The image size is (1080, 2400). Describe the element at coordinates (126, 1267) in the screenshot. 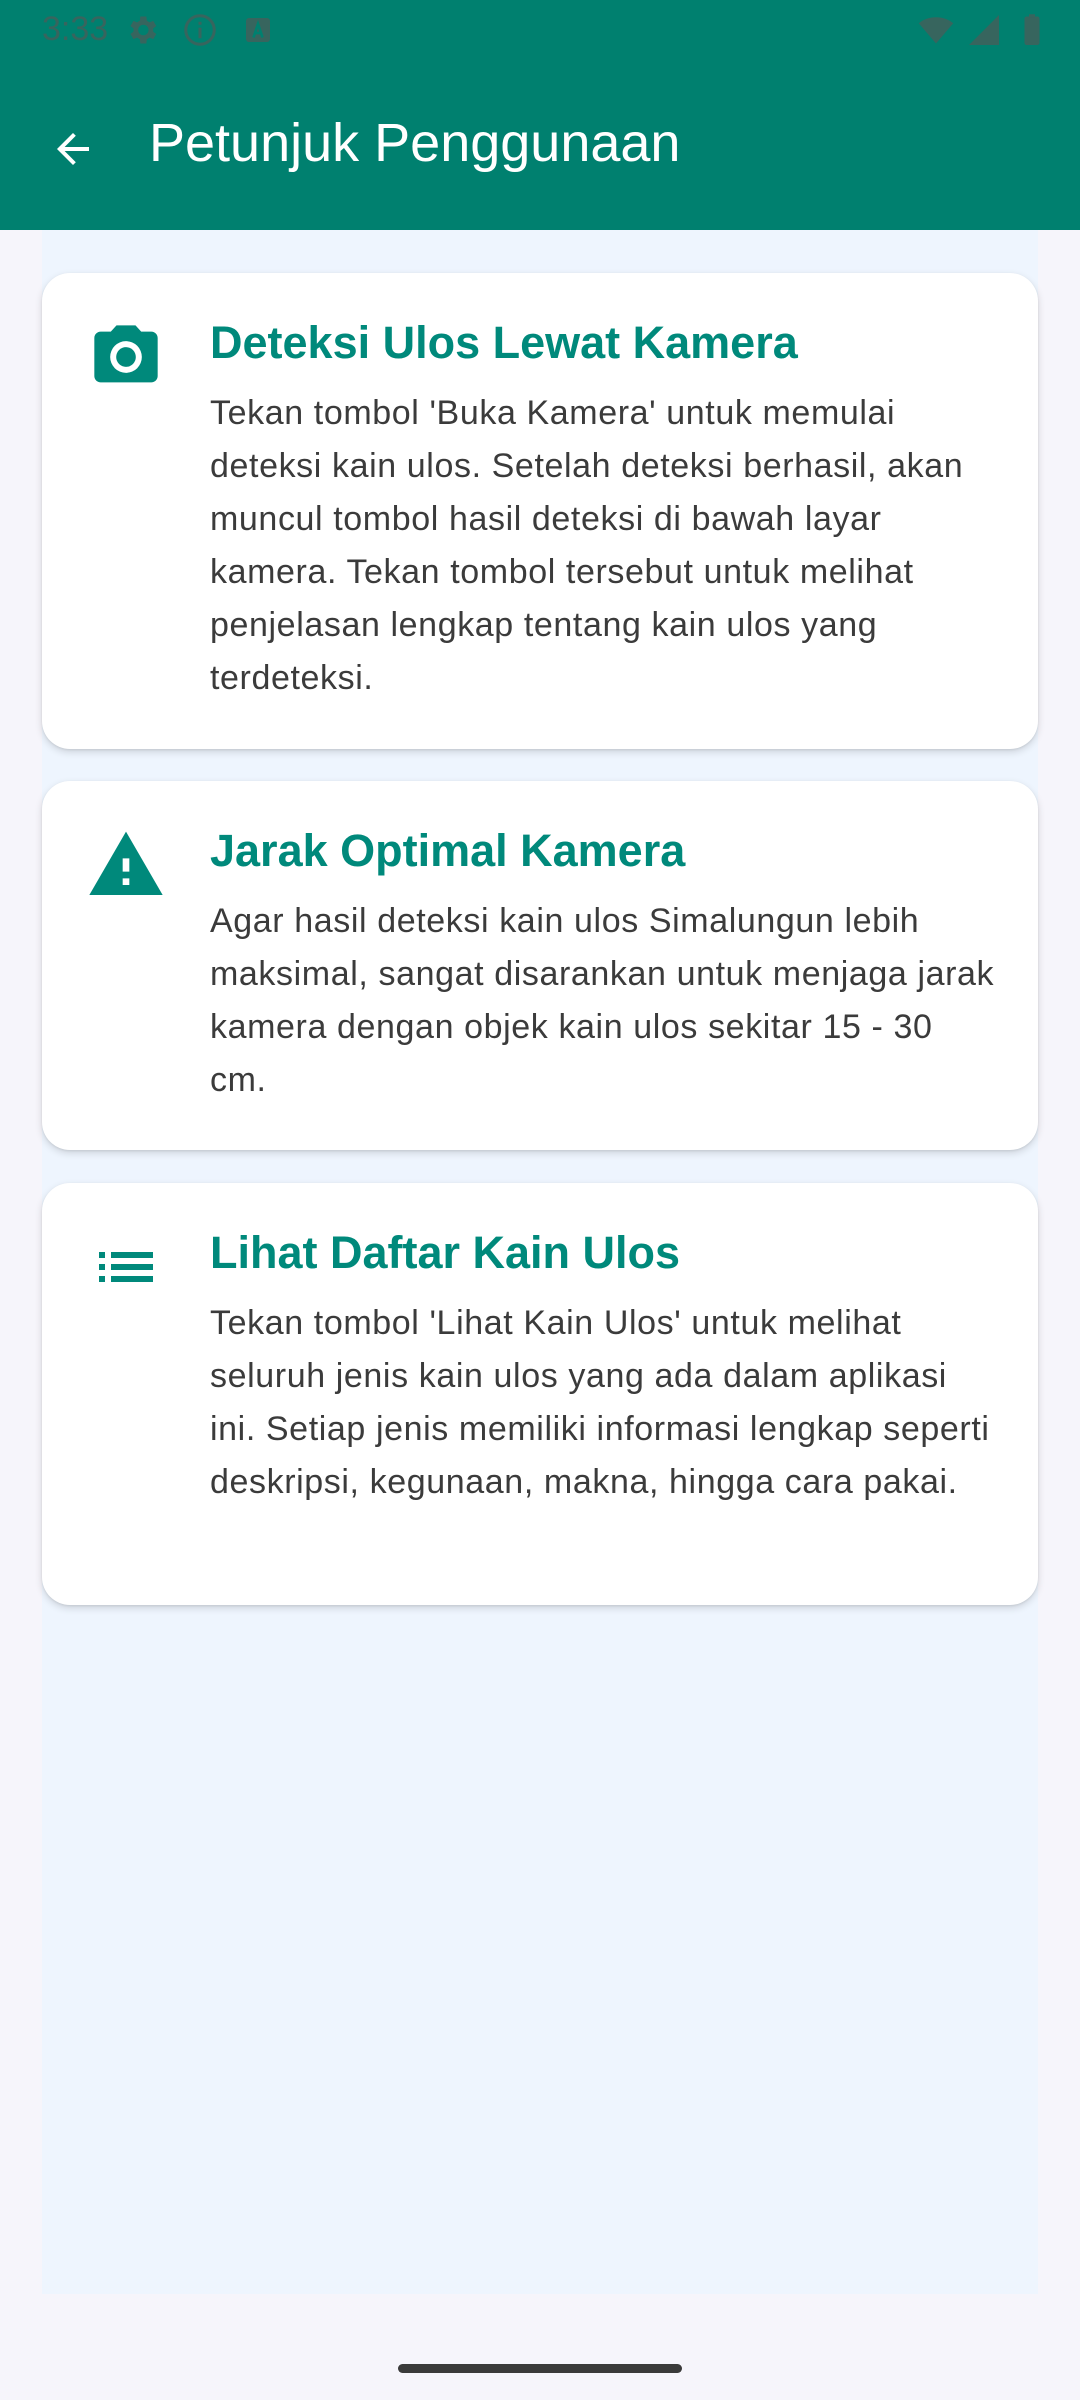

I see `list-icon` at that location.